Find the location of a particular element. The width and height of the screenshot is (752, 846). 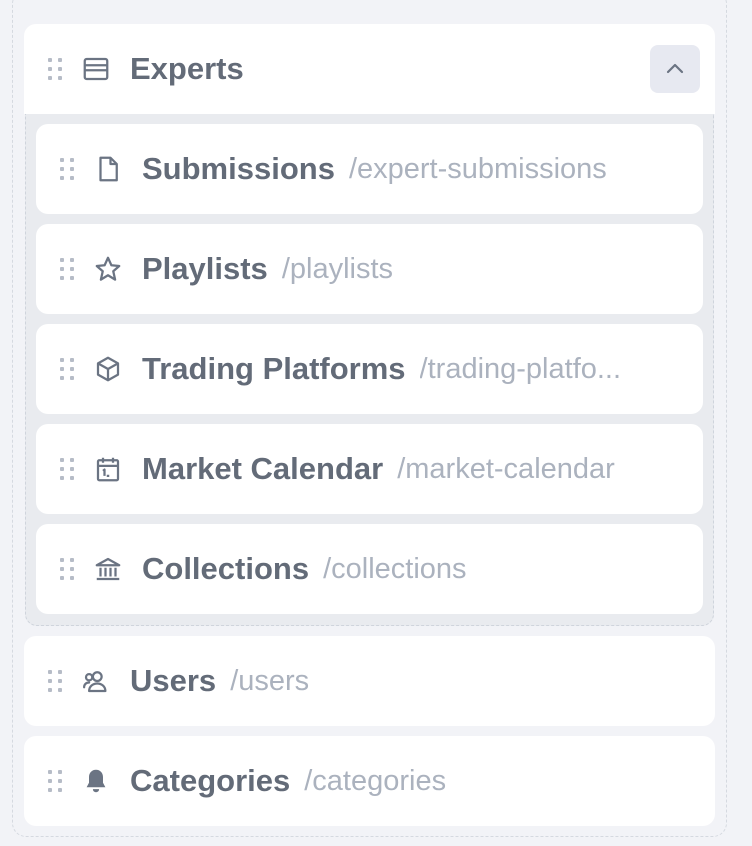

menu-item-market-calendar: Market Calendar /market-calendar is located at coordinates (369, 469).